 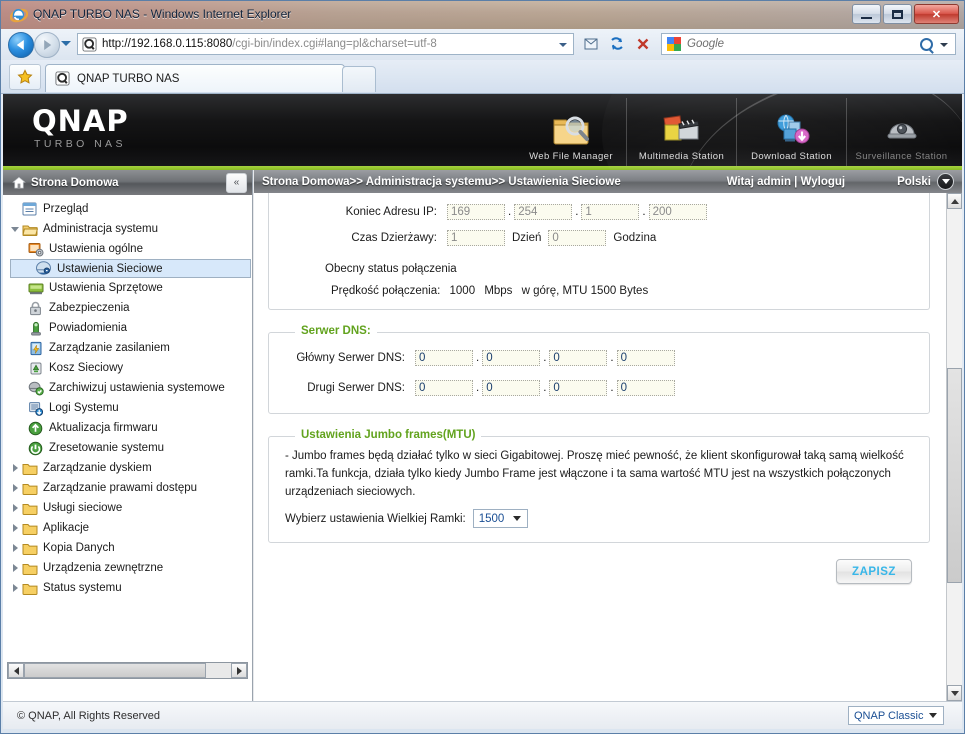 I want to click on end-ip-octet-1: 169, so click(x=476, y=212).